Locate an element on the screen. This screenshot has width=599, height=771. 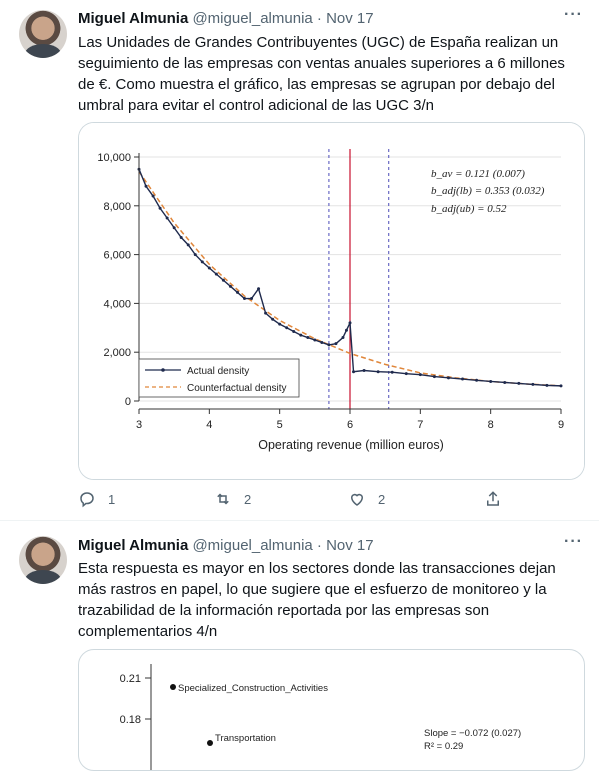
reply-count: 1 is located at coordinates (112, 499).